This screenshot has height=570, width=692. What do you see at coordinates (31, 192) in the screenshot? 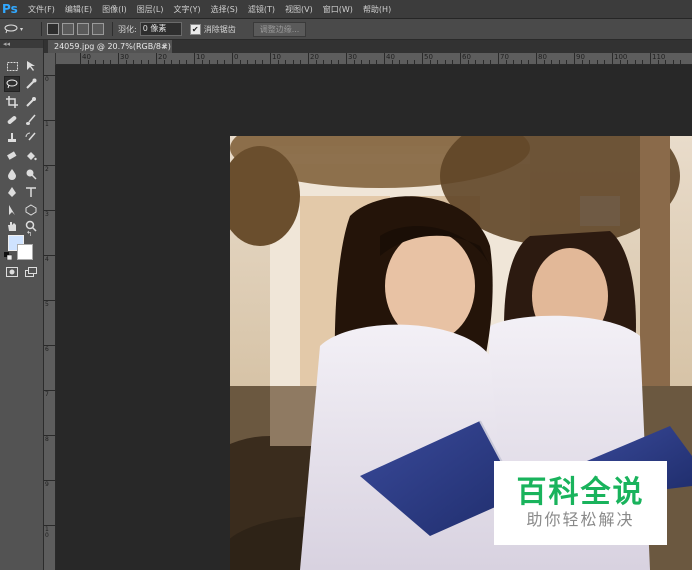
I see `type-tool-icon` at bounding box center [31, 192].